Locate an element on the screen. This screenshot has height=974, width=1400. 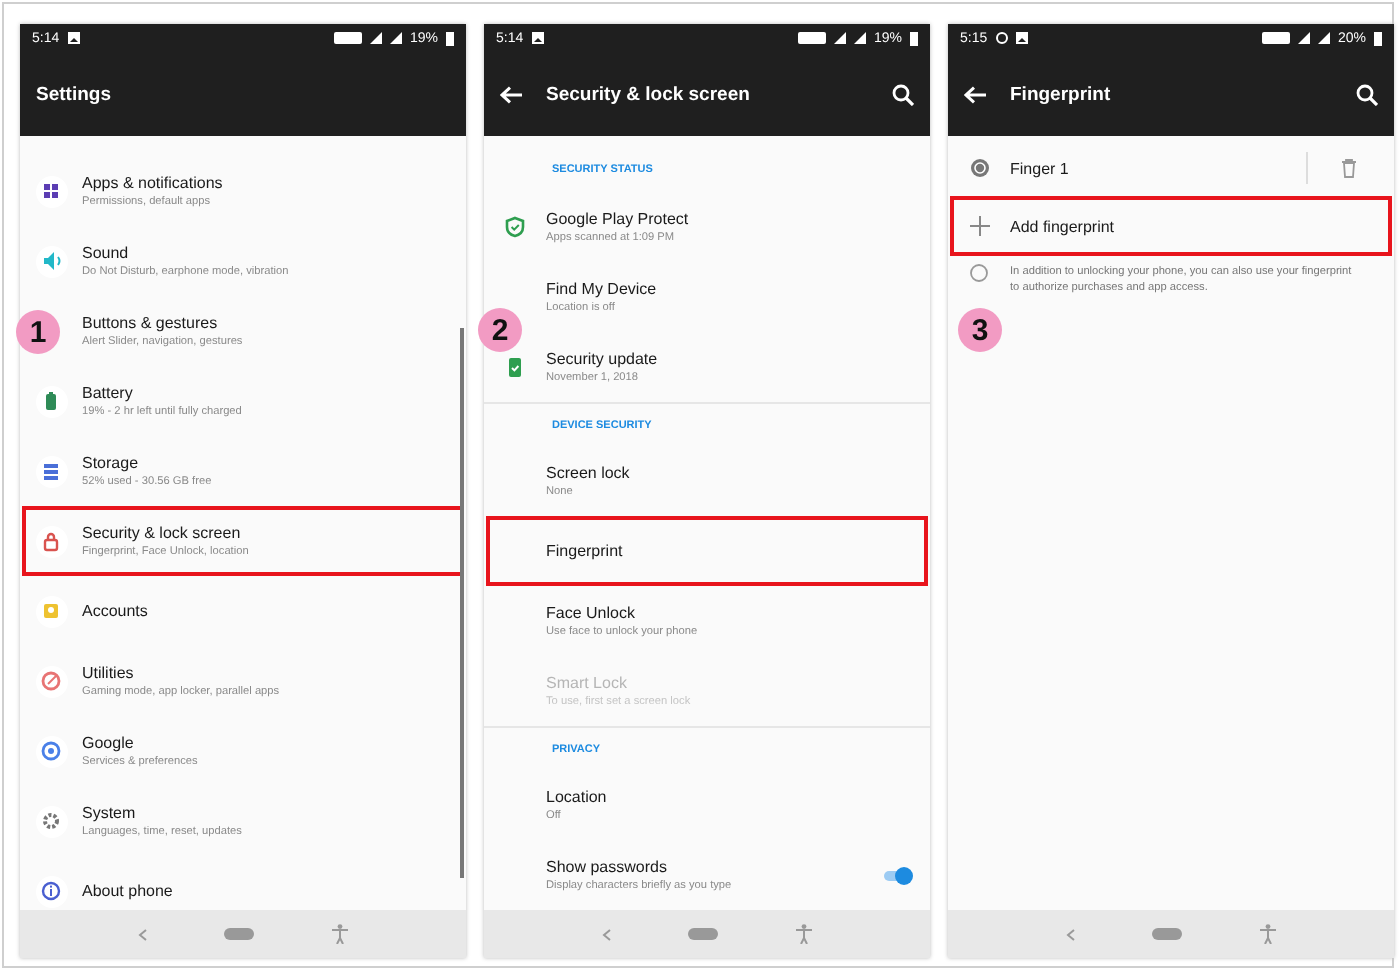
fingerprint-name: Finger 1 is located at coordinates (1158, 168).